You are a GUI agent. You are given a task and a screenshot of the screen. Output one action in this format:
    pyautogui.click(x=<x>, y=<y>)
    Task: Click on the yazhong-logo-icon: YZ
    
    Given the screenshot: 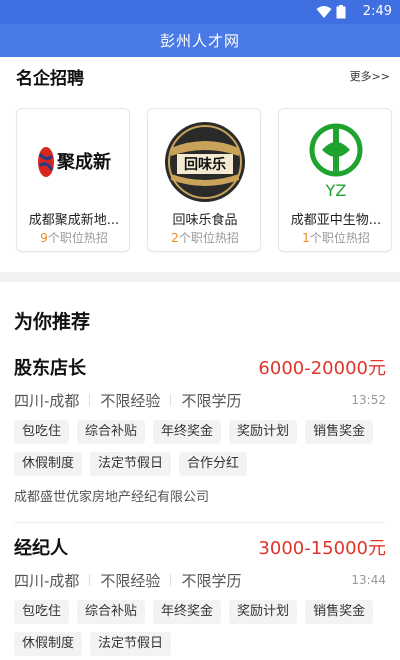 What is the action you would take?
    pyautogui.click(x=336, y=162)
    